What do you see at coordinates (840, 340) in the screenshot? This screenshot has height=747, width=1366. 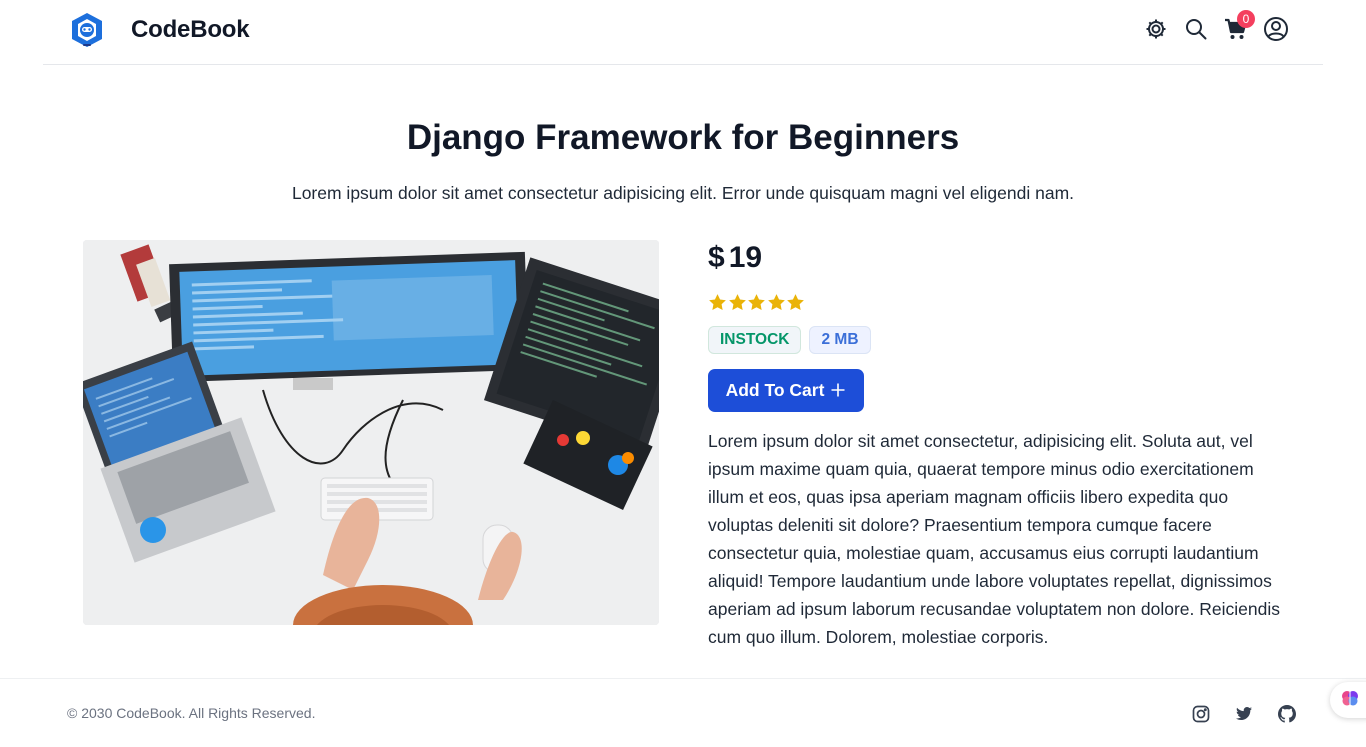 I see `size-badge: 2 MB` at bounding box center [840, 340].